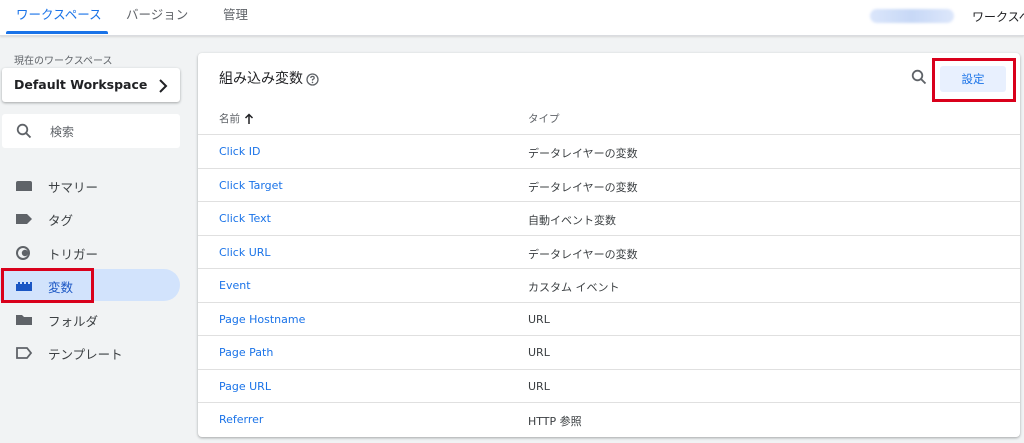 The width and height of the screenshot is (1024, 443). Describe the element at coordinates (24, 319) in the screenshot. I see `folder-icon` at that location.